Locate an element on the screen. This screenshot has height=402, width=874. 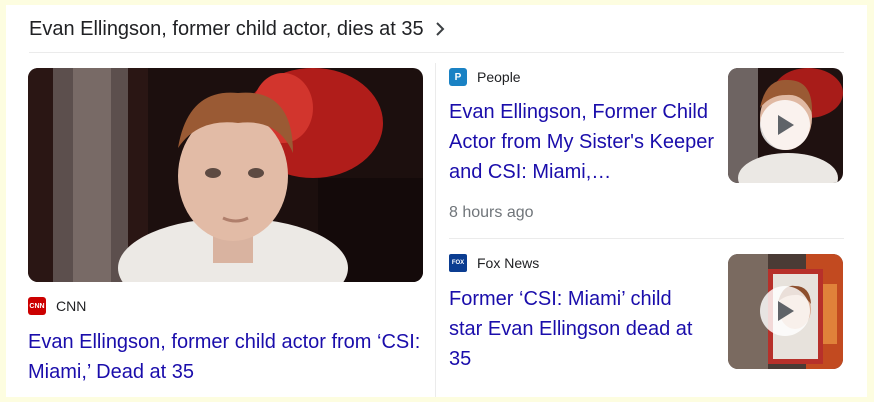
people-logo-icon: P is located at coordinates (458, 77).